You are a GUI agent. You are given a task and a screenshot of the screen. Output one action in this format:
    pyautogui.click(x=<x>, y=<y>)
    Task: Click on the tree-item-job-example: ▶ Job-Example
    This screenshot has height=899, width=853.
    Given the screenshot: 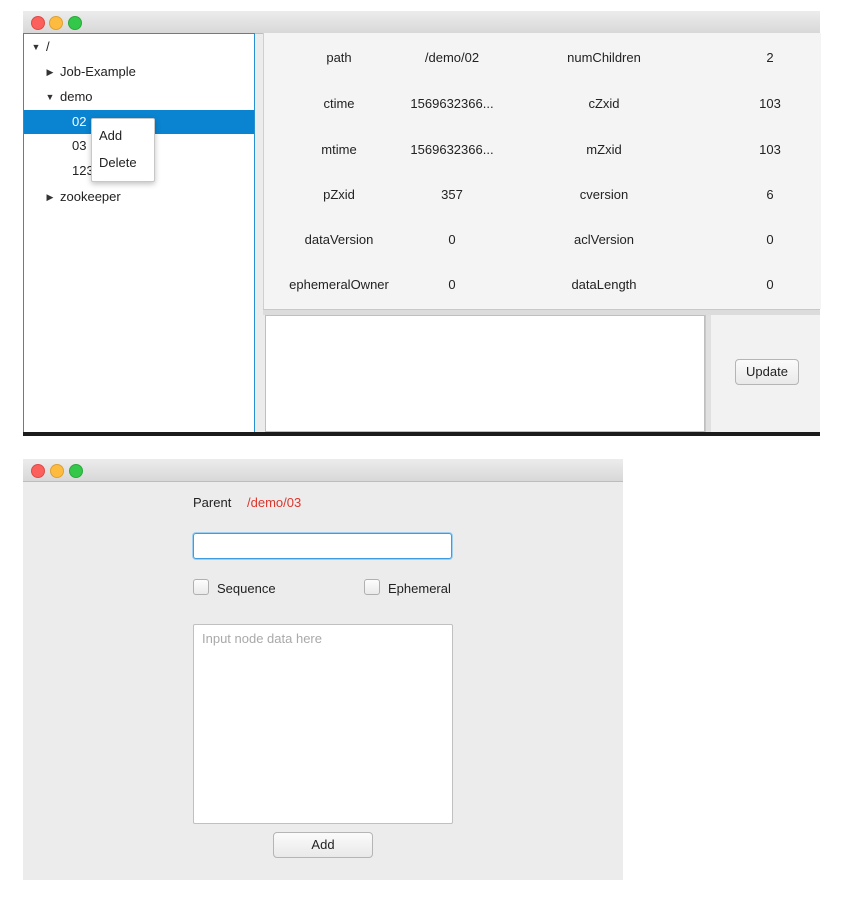 What is the action you would take?
    pyautogui.click(x=139, y=72)
    